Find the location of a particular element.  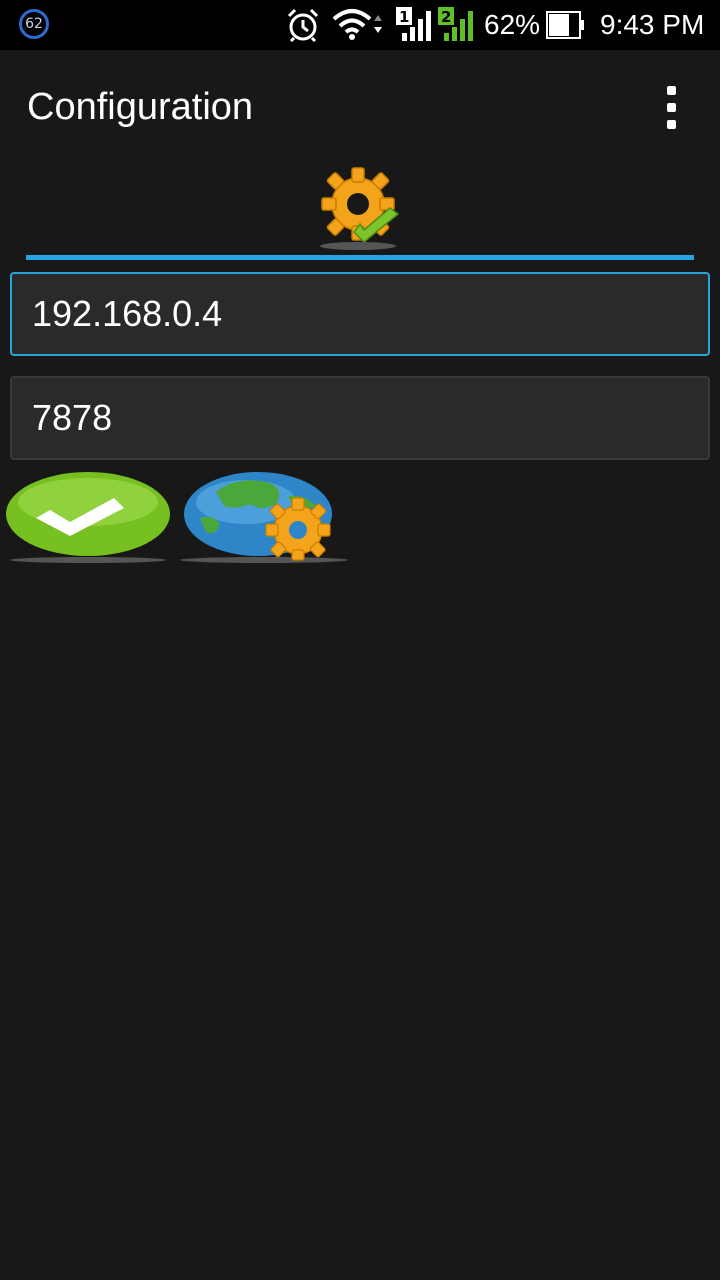

battery-percent: 62% is located at coordinates (512, 24).